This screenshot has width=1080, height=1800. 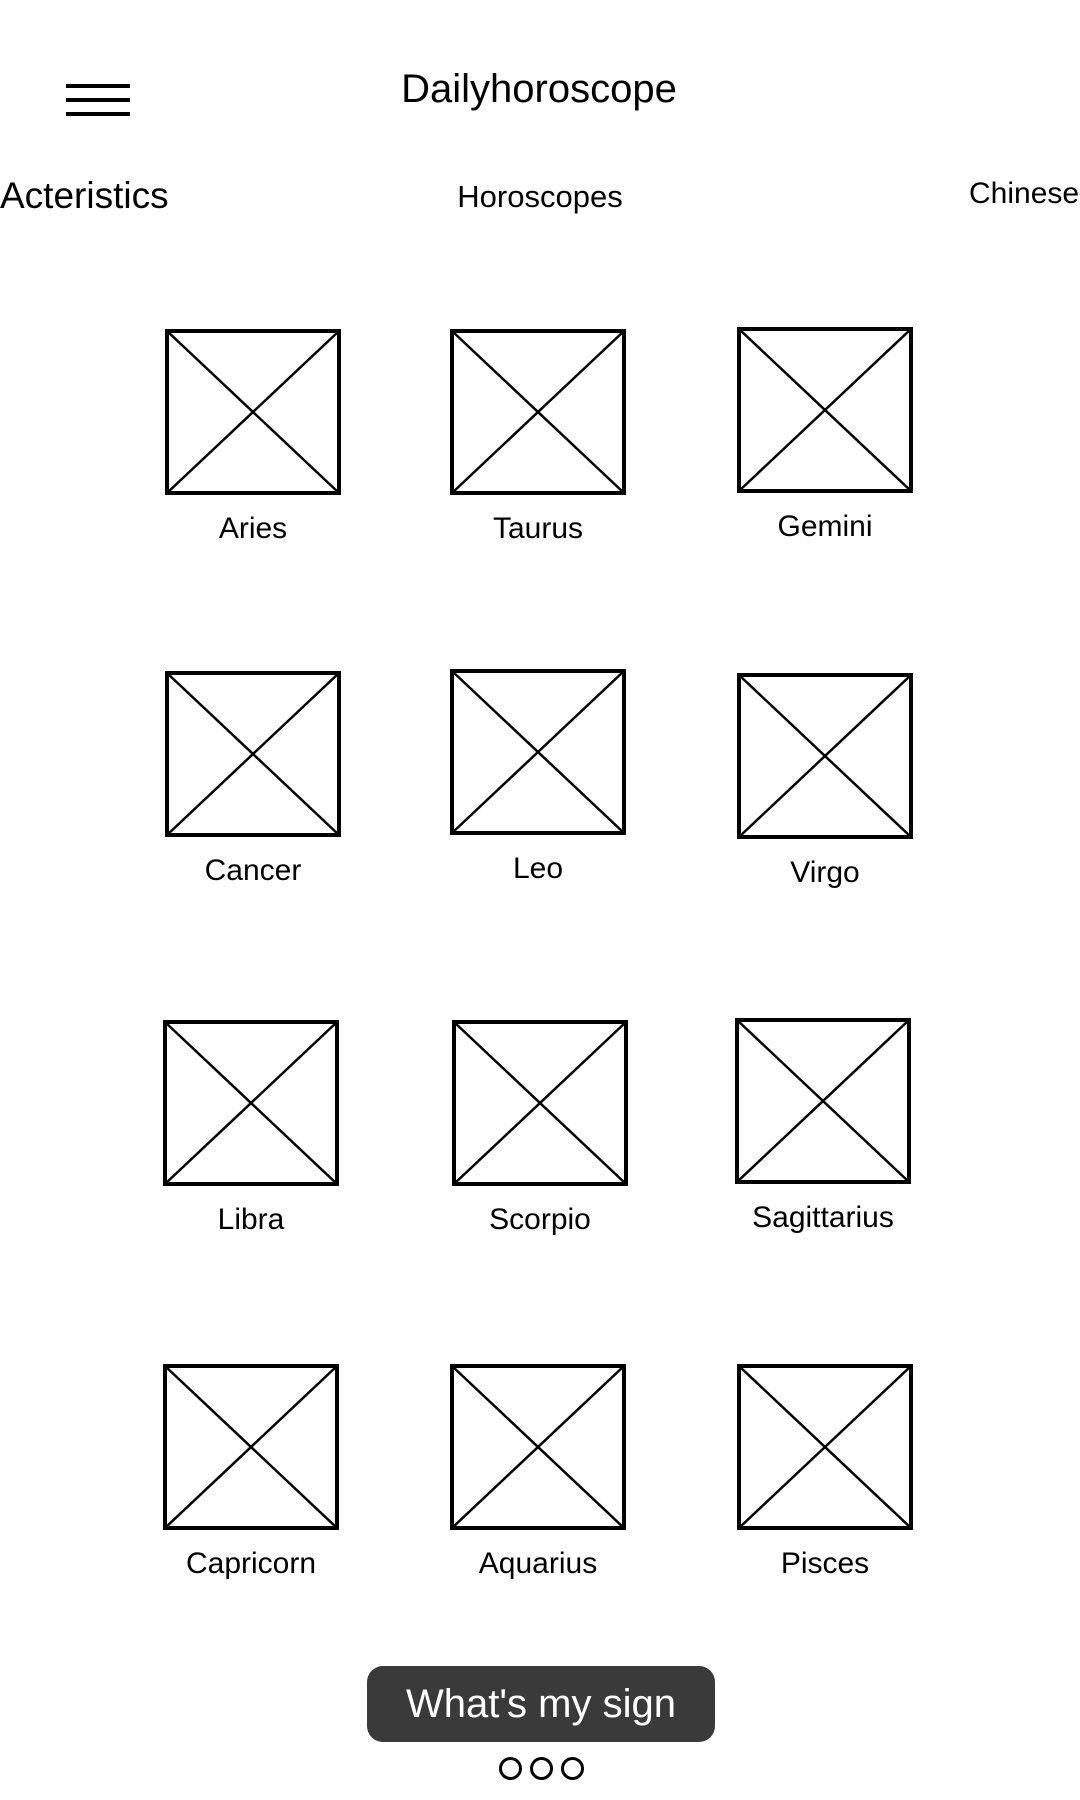 I want to click on app-title-text: Dailyhoroscope, so click(x=539, y=89).